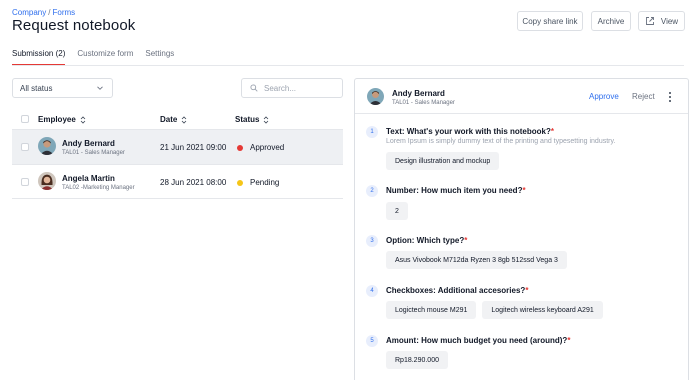  Describe the element at coordinates (88, 178) in the screenshot. I see `employee-name: Angela Martin` at that location.